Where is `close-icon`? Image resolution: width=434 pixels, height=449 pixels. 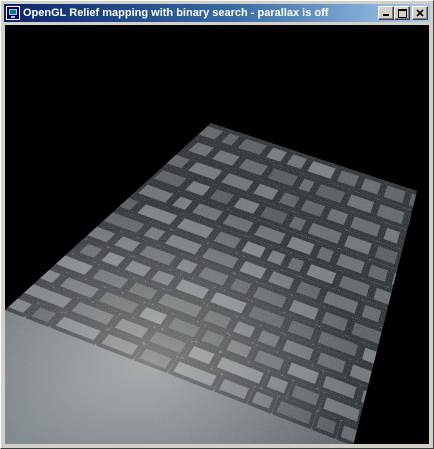 close-icon is located at coordinates (420, 13).